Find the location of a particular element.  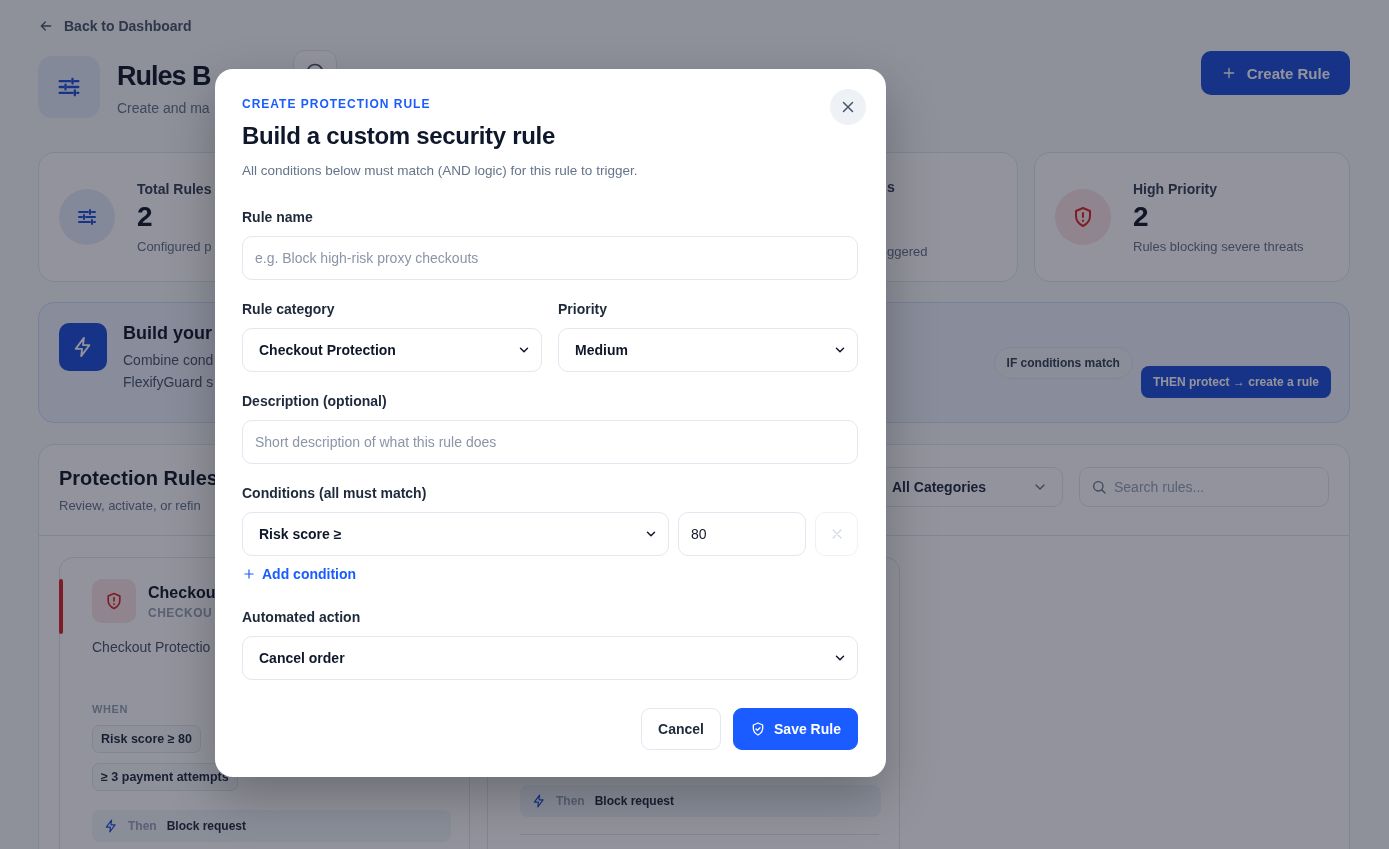

condition-tag: ≥ 3 payment attempts is located at coordinates (165, 777).